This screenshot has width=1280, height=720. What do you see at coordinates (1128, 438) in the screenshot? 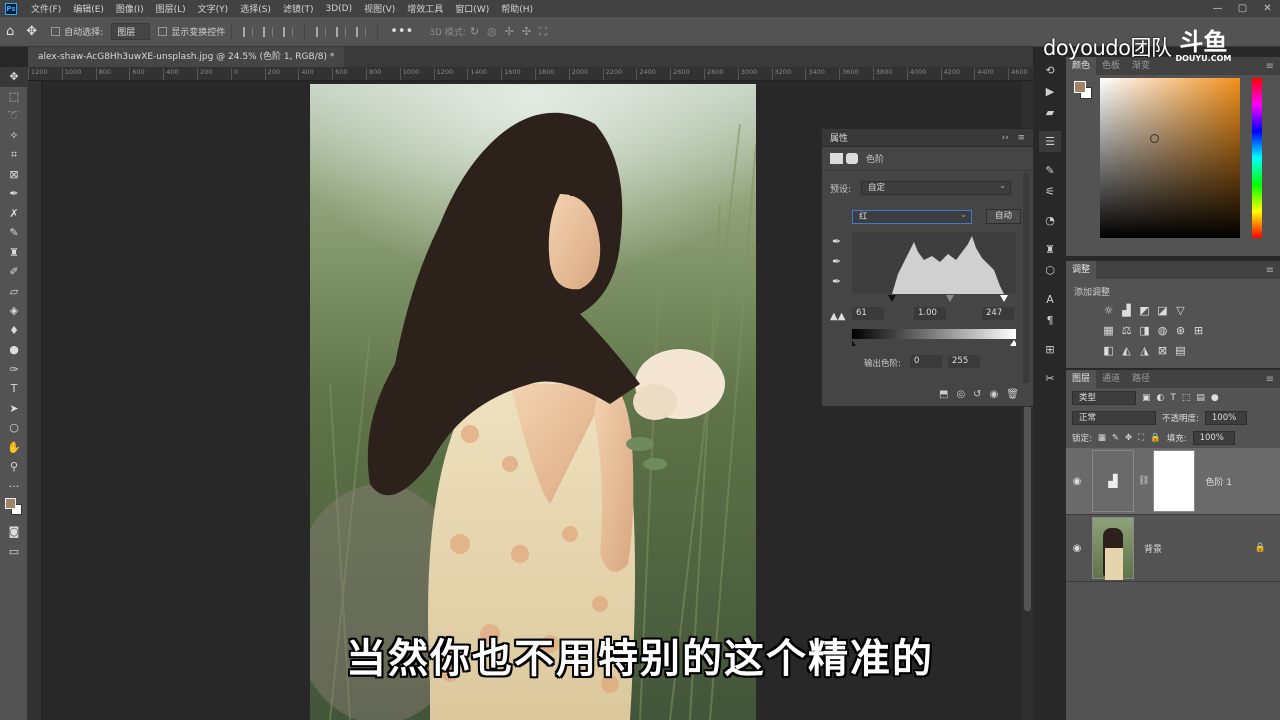
I see `lock-position-icon: ✥` at bounding box center [1128, 438].